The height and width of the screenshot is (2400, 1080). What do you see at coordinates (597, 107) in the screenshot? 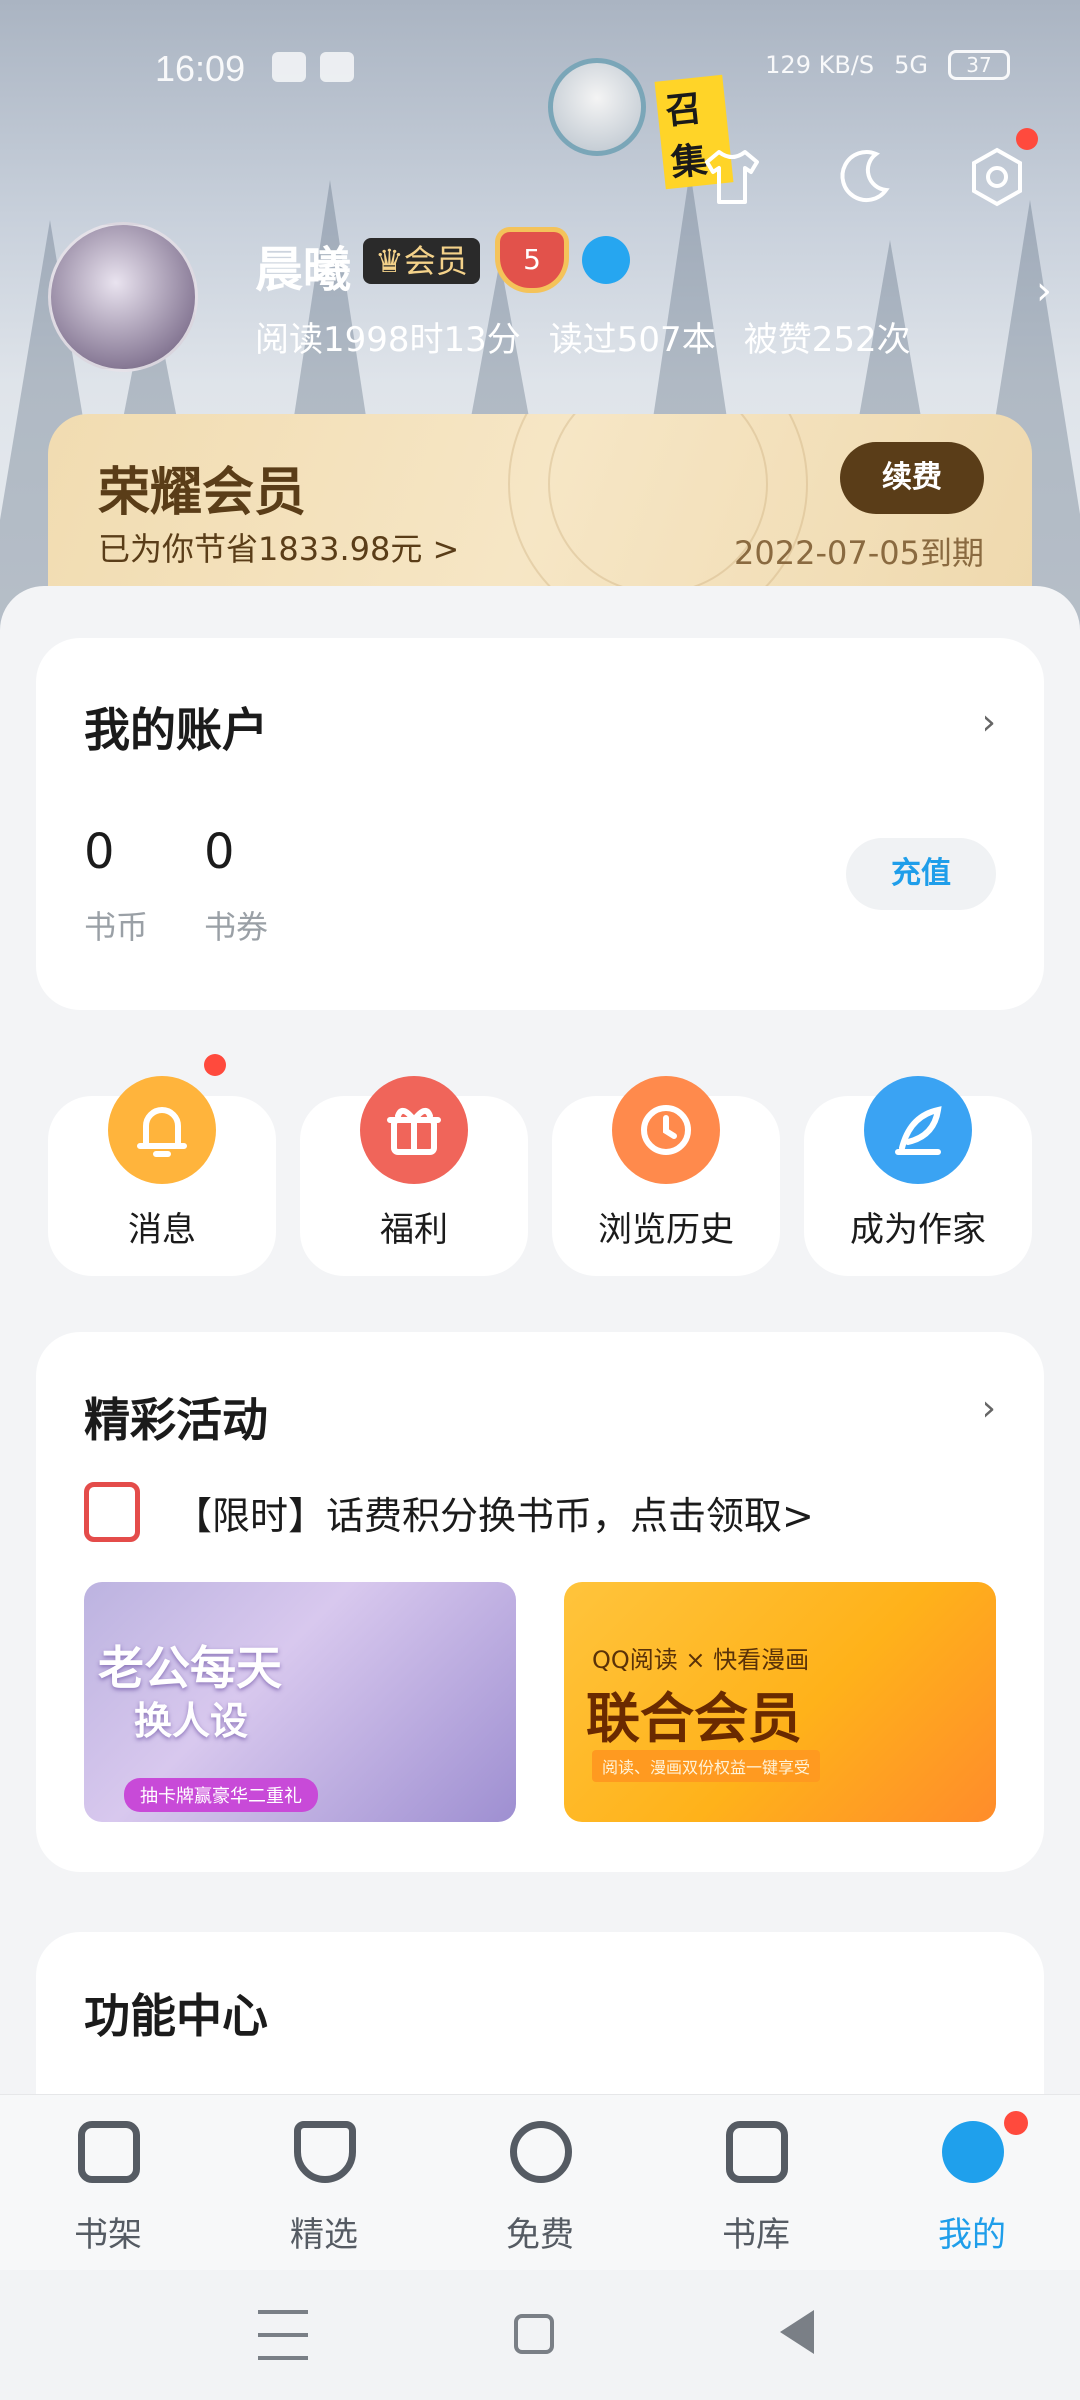
I see `summon-avatar` at bounding box center [597, 107].